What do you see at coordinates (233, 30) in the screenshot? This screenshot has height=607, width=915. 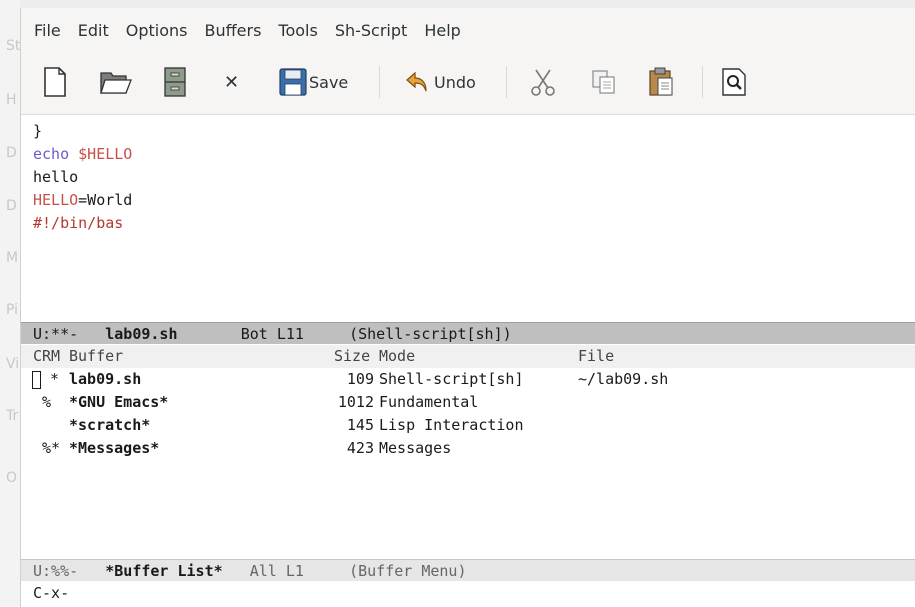 I see `menu-buffers: Buffers` at bounding box center [233, 30].